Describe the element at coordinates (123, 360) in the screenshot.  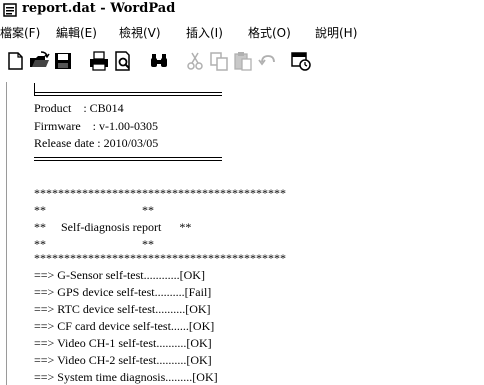
I see `result-video-ch2: ==> Video CH-2 self-test..........[OK]` at that location.